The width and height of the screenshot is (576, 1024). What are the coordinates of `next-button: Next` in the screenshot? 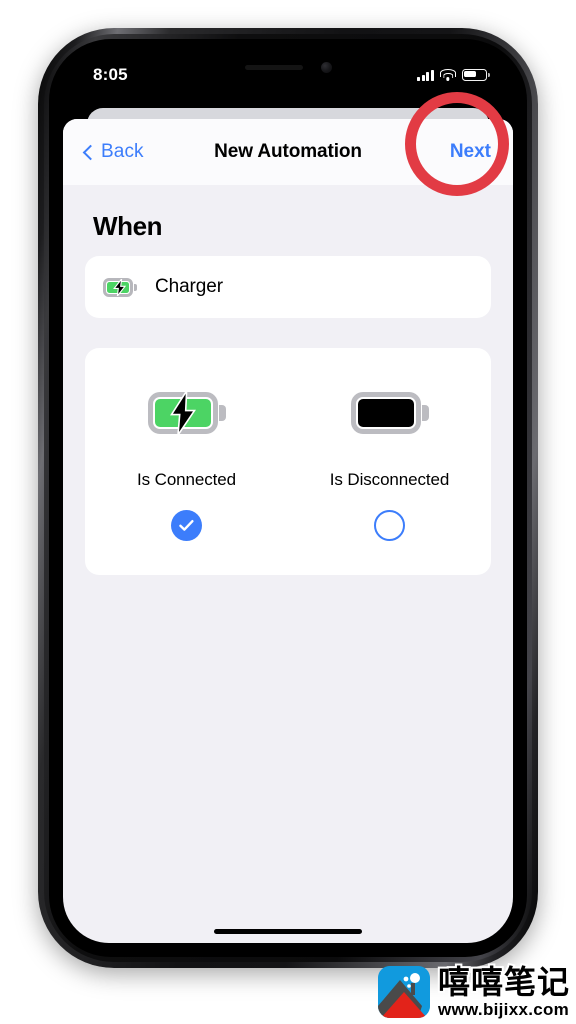 It's located at (470, 152).